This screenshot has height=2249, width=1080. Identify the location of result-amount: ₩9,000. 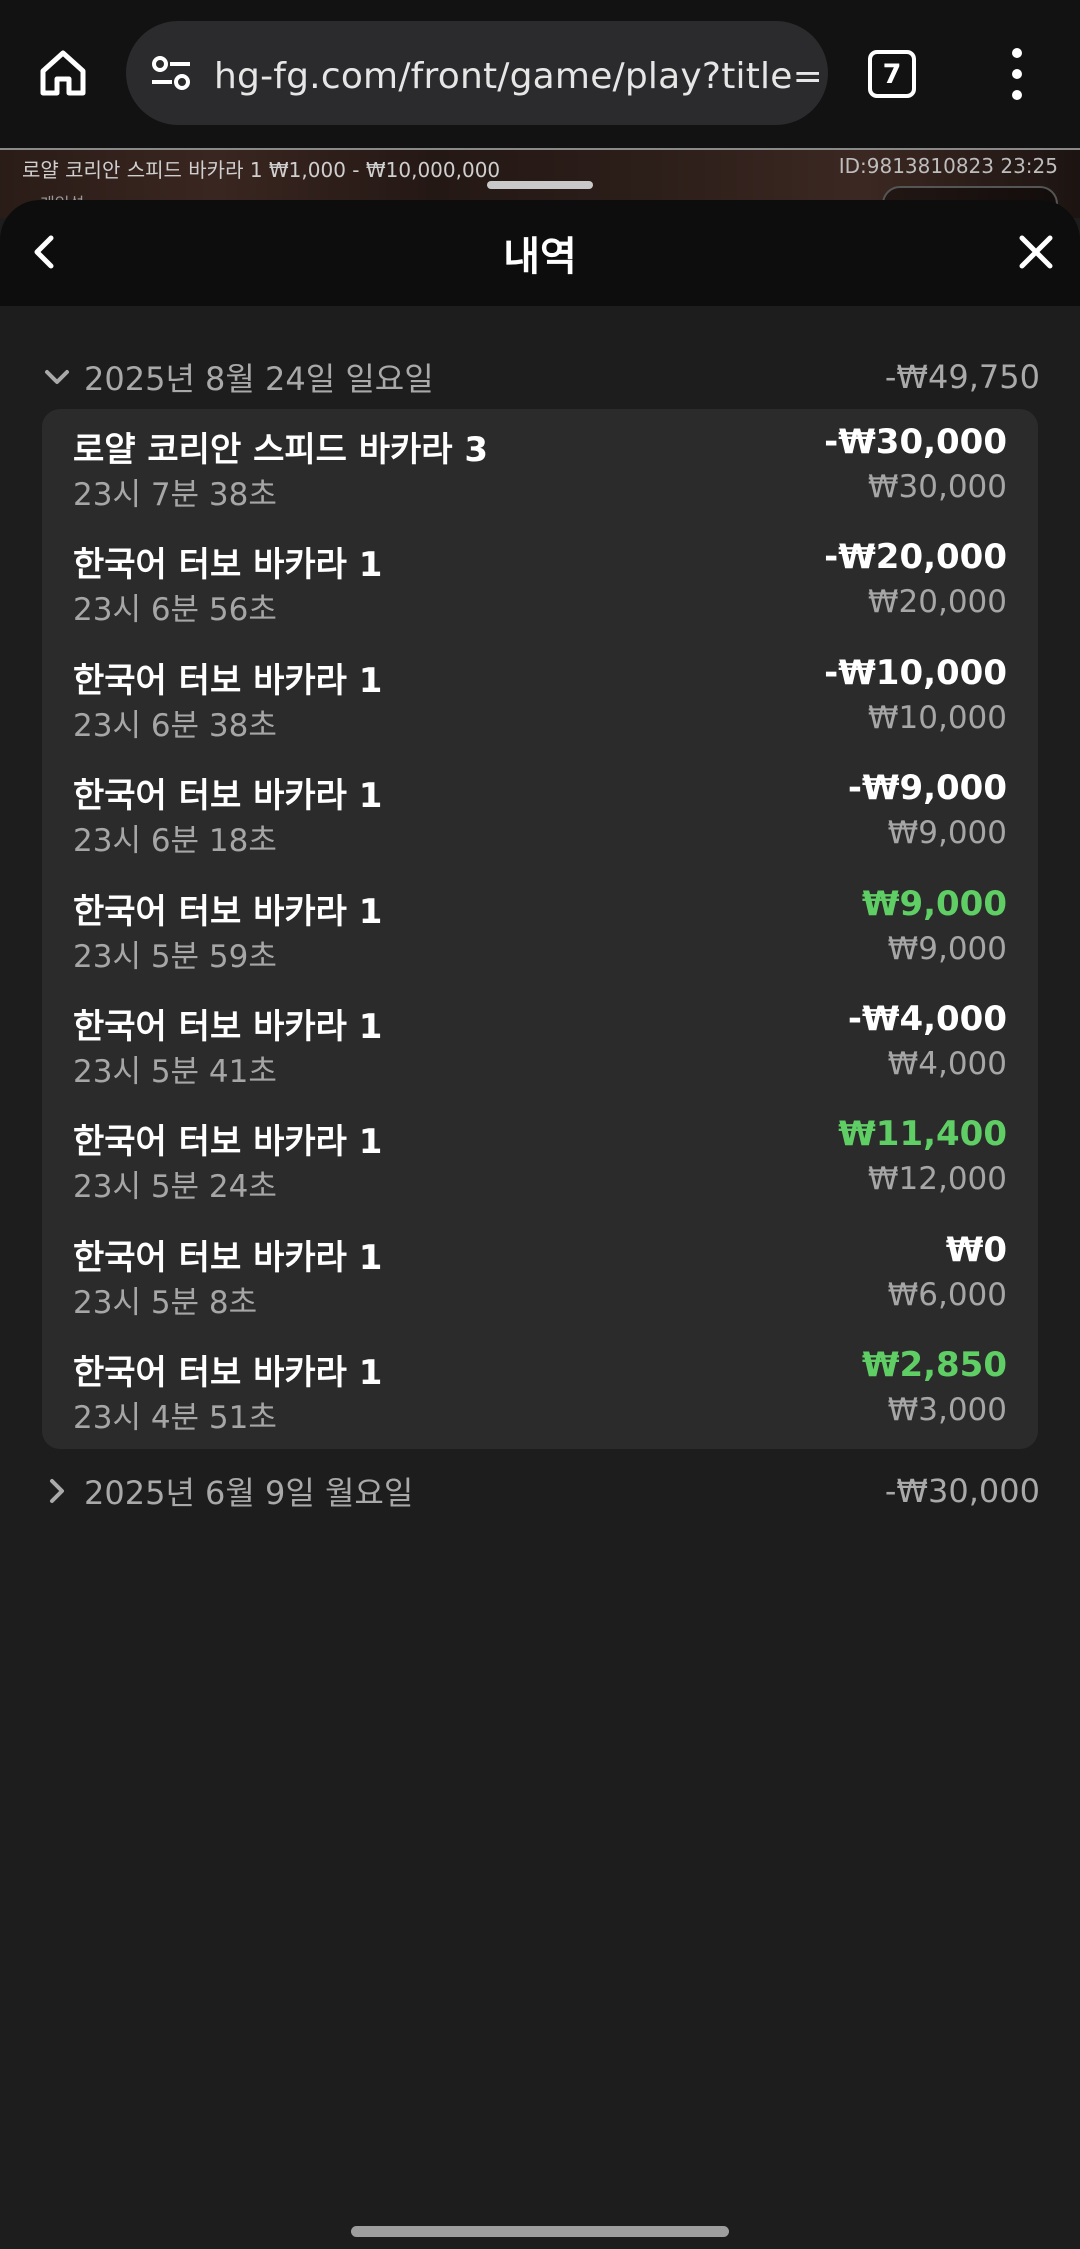
(934, 904).